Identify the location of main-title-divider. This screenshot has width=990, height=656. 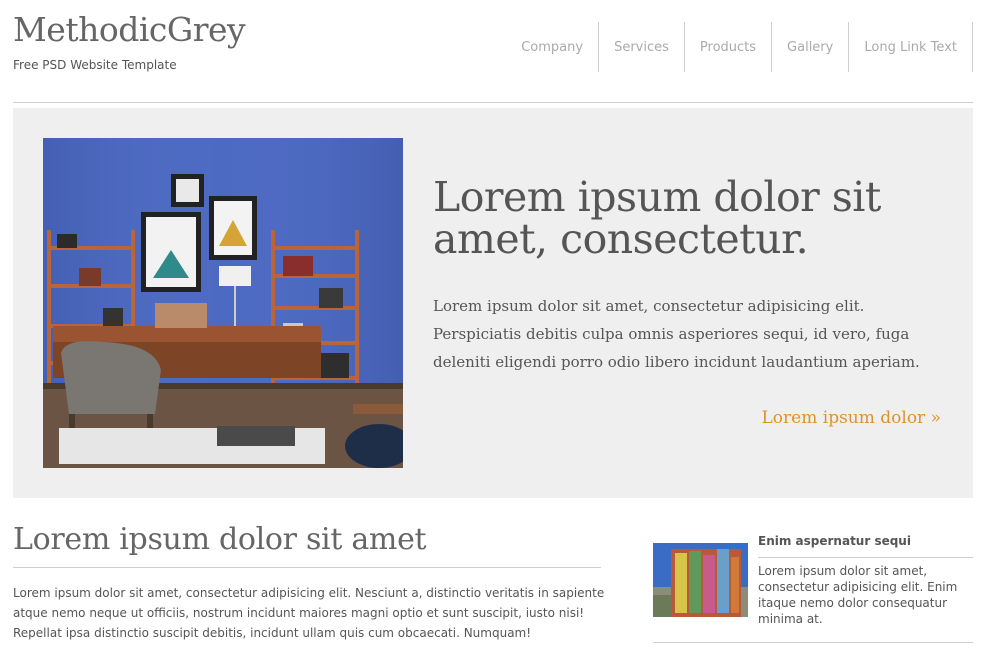
(307, 567).